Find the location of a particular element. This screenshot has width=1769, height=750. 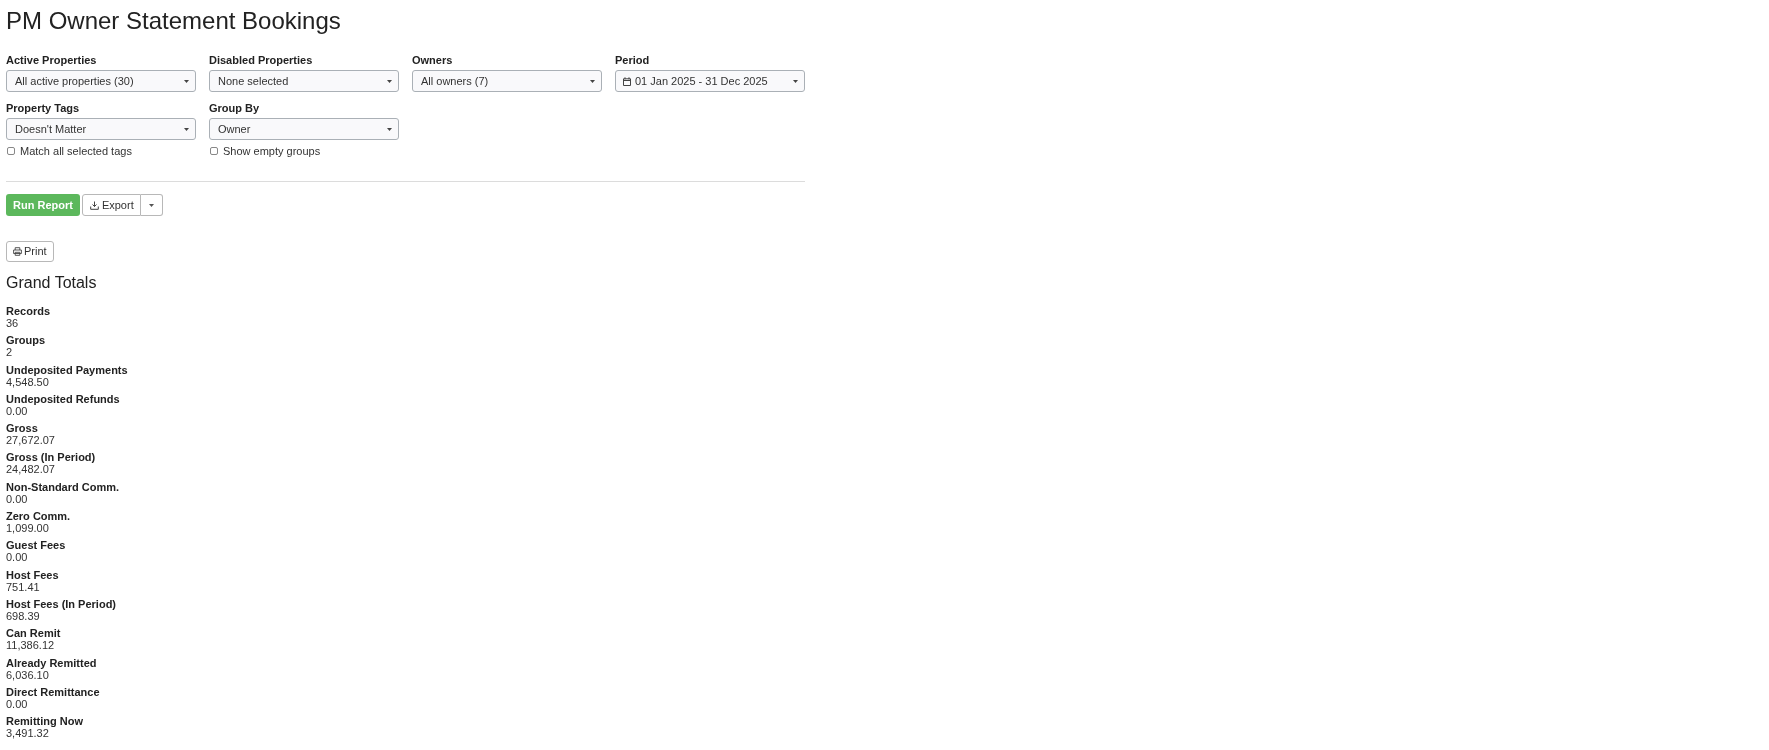

checkbox-label: Show empty groups is located at coordinates (272, 151).